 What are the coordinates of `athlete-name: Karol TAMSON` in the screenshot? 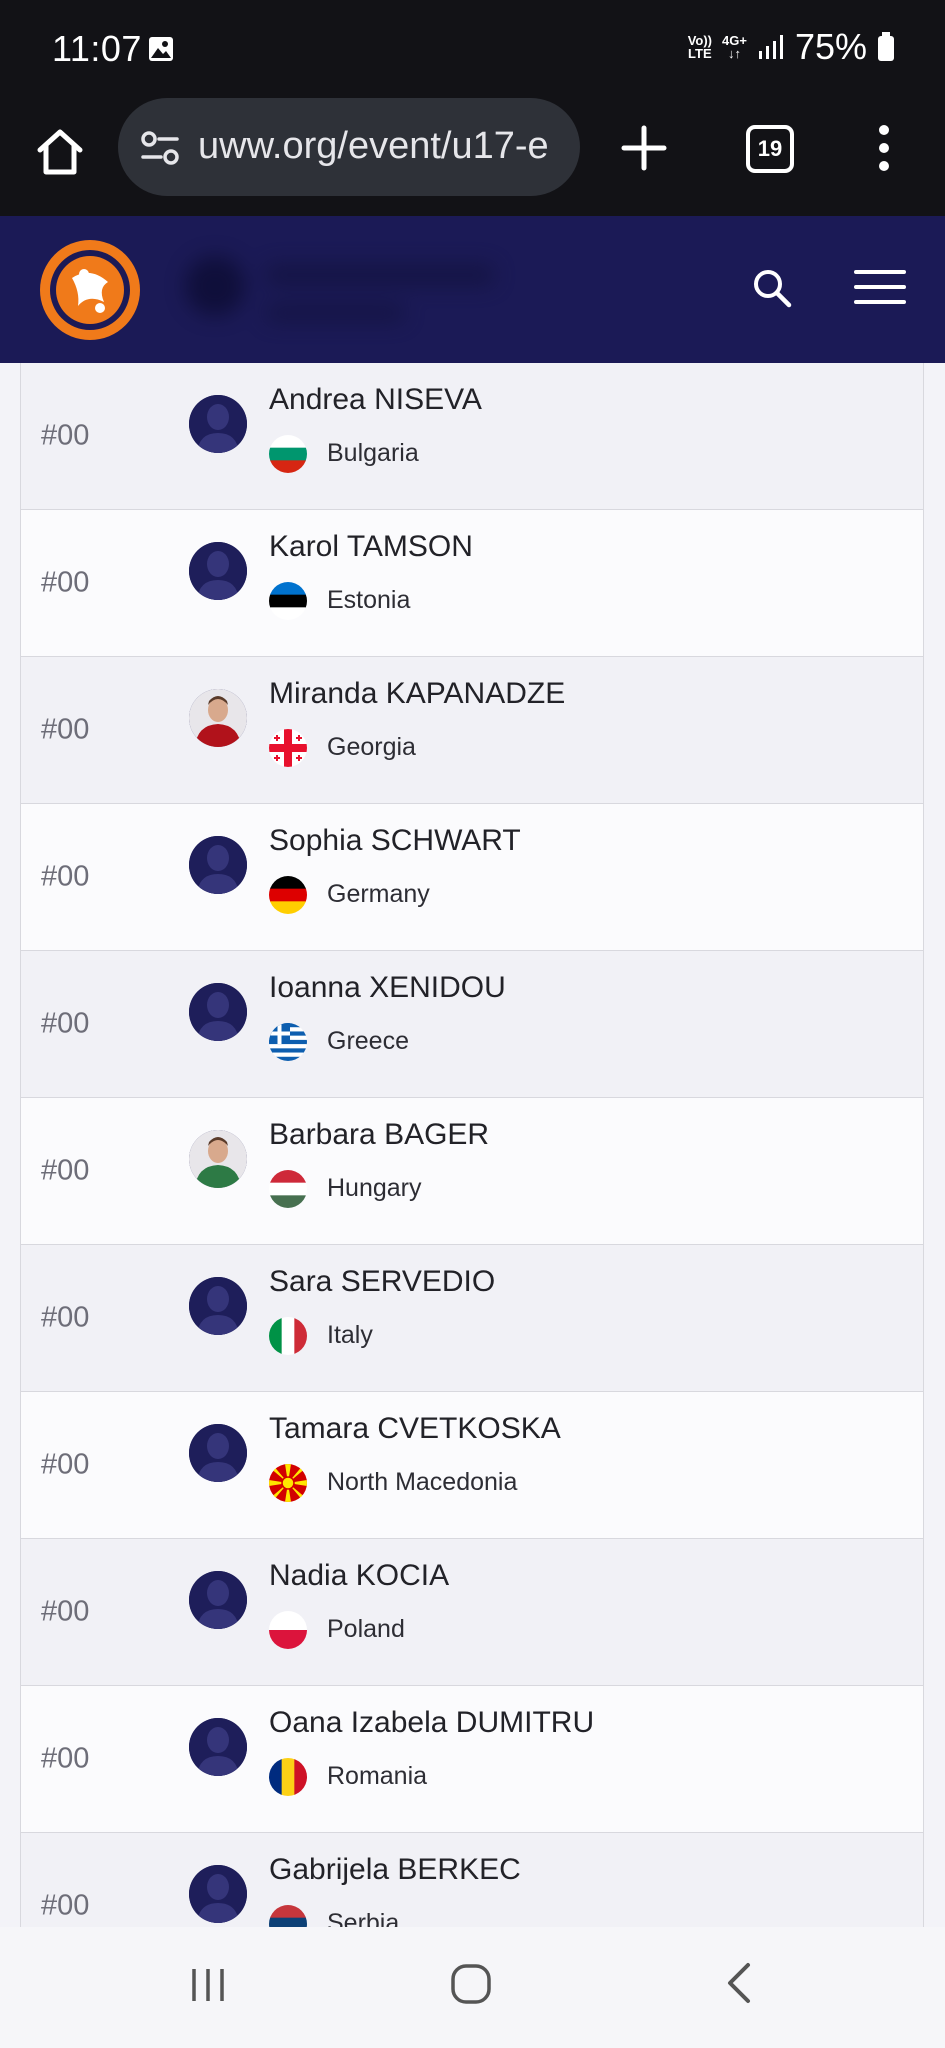 It's located at (371, 547).